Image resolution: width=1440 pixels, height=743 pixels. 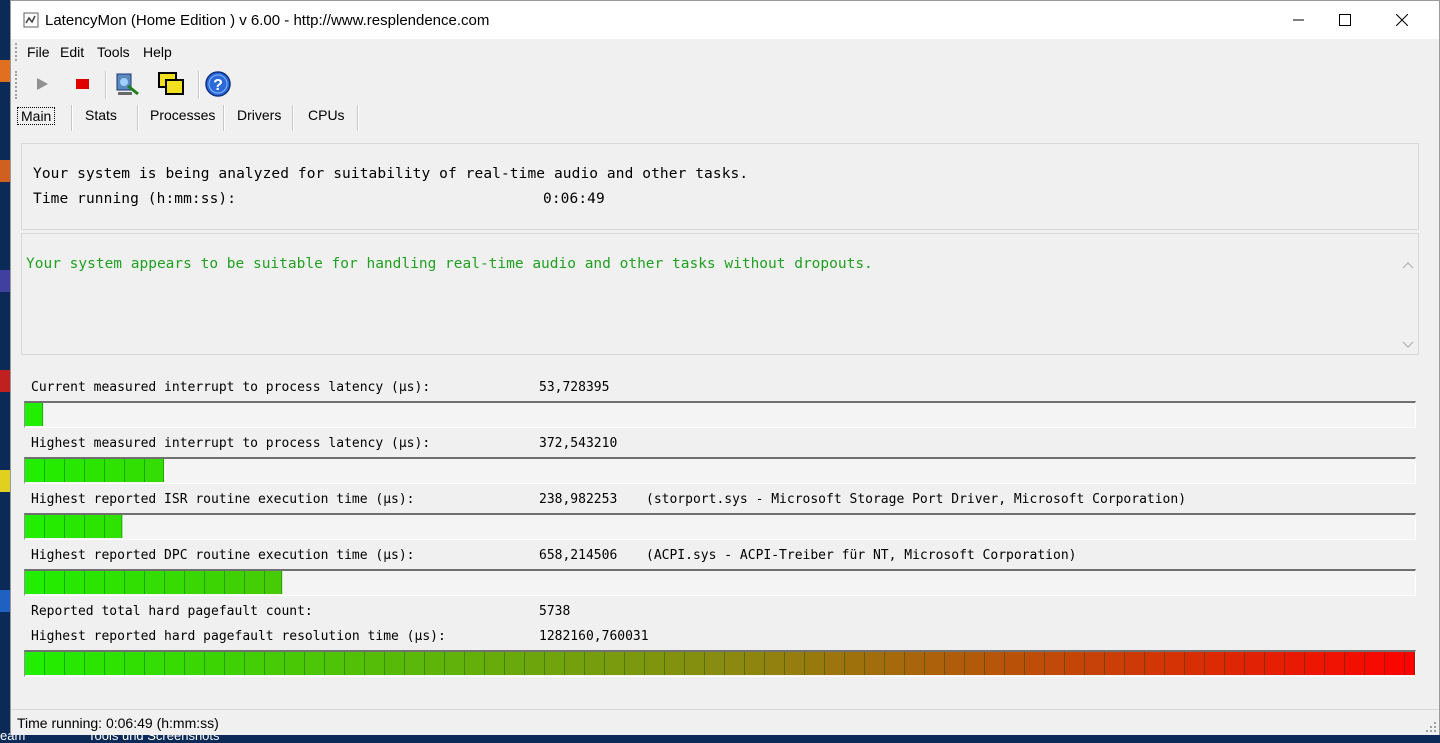 What do you see at coordinates (326, 115) in the screenshot?
I see `tab-cpus: CPUs` at bounding box center [326, 115].